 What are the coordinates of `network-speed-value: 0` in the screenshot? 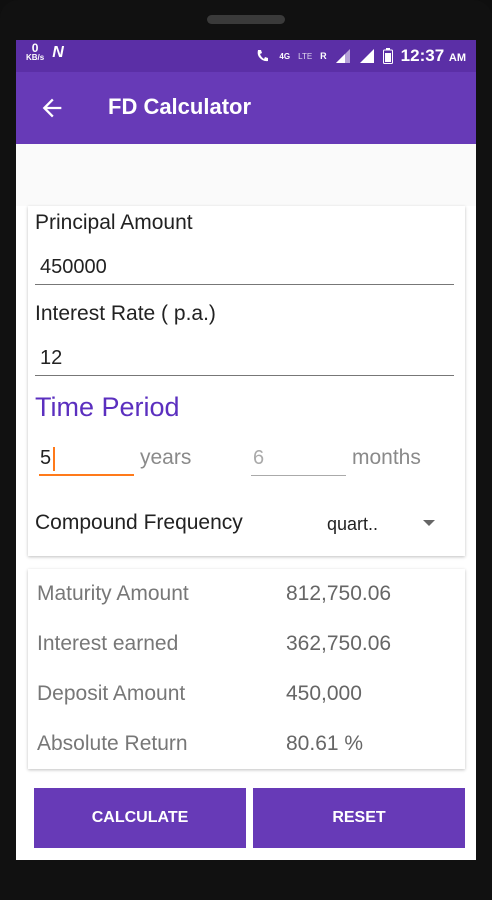 It's located at (35, 48).